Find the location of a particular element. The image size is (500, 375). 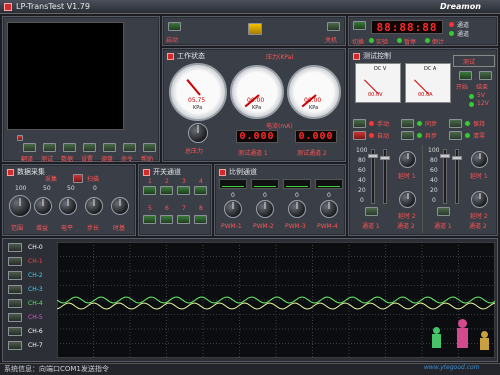

prop-header: 比例通道 is located at coordinates (238, 172).